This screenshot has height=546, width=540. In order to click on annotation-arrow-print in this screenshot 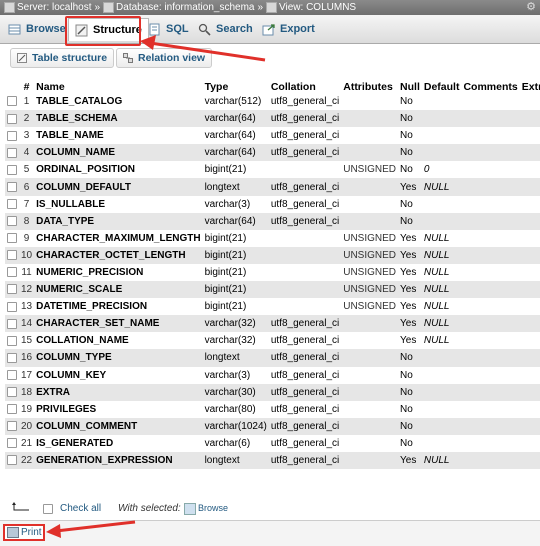, I will do `click(91, 529)`.